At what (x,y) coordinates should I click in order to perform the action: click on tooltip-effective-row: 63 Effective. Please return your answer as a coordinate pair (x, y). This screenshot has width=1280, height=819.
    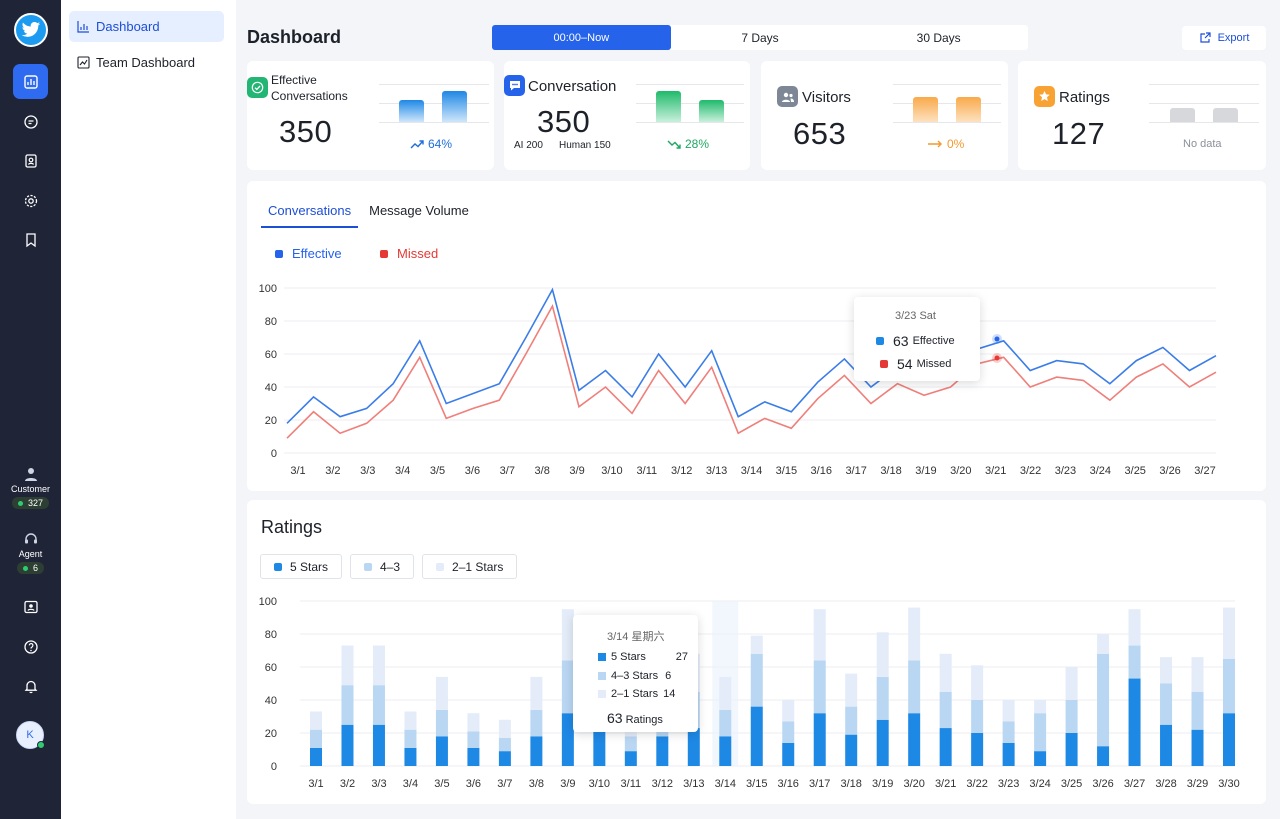
    Looking at the image, I should click on (915, 341).